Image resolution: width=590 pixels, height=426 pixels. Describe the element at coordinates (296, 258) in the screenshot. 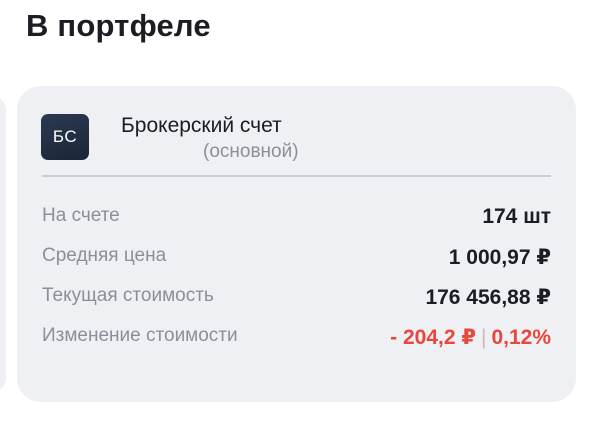

I see `row-average-price: Средняя цена 1 000,97 ₽` at that location.